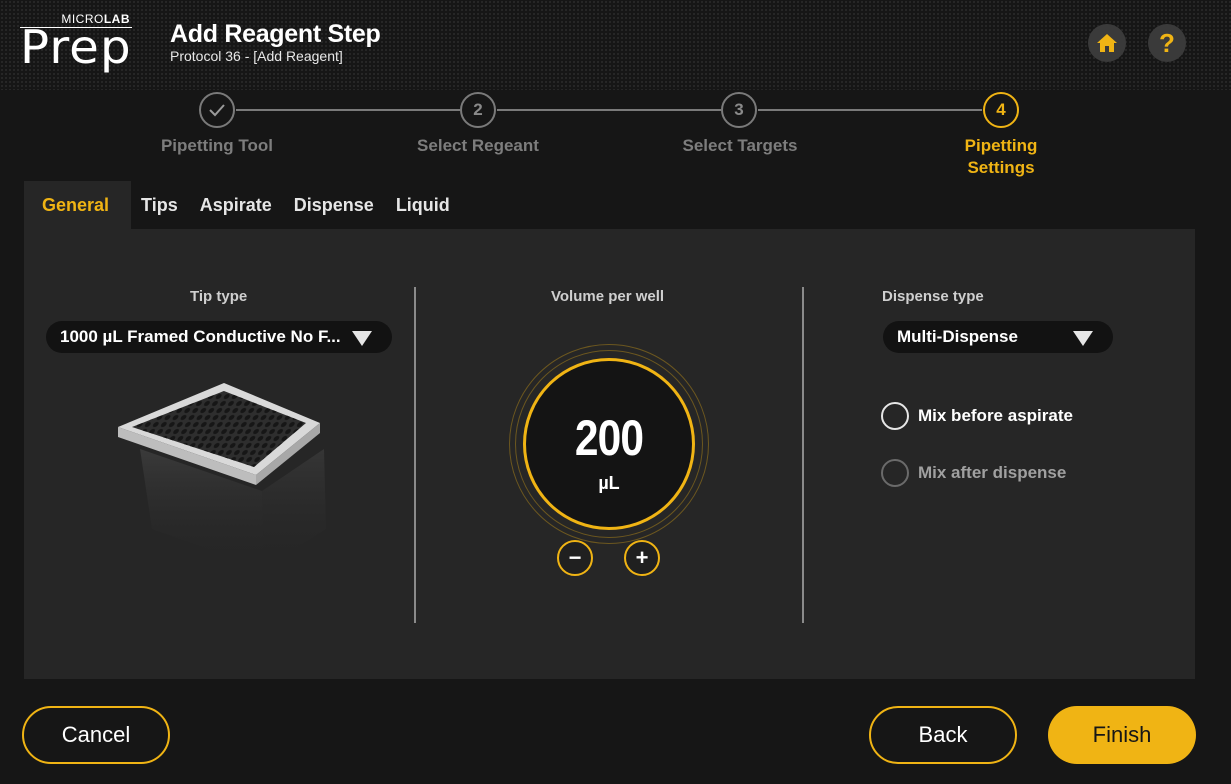 This screenshot has width=1231, height=784. I want to click on tab-aspirate: Aspirate, so click(247, 205).